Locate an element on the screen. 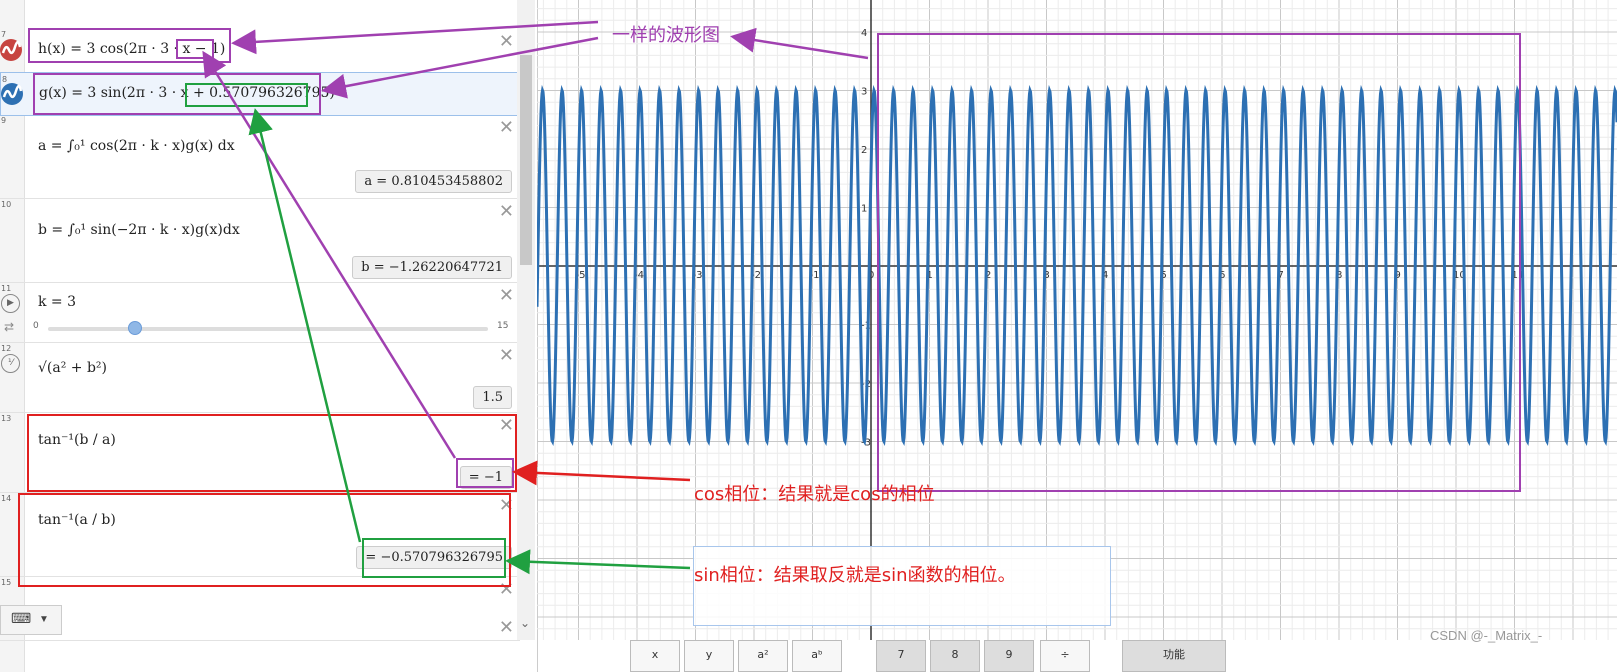 Image resolution: width=1617 pixels, height=672 pixels. sin-phase-label: sin相位：结果取反就是sin函数的相位。 is located at coordinates (855, 575).